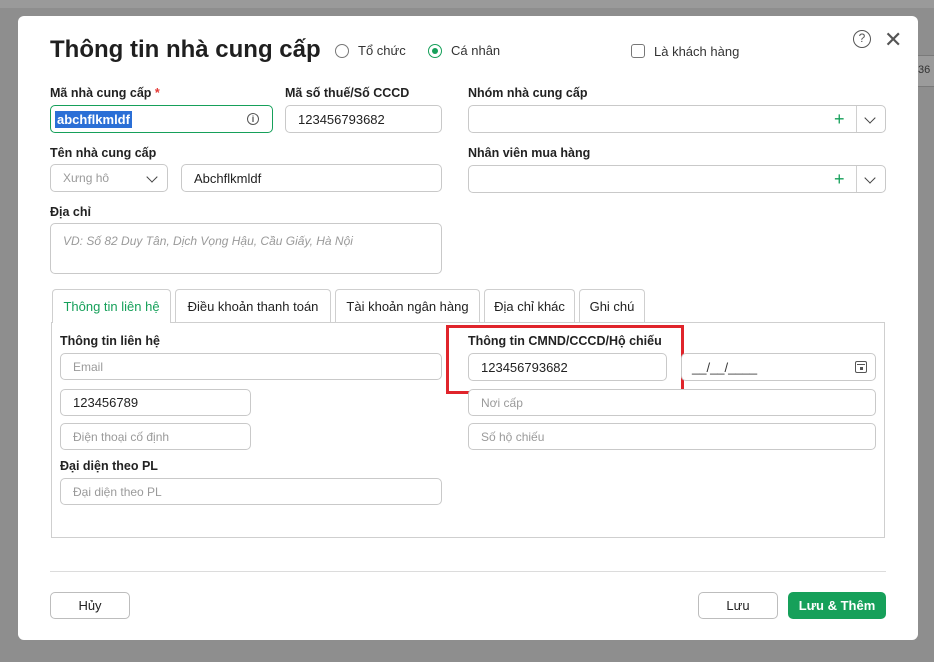  I want to click on id-number-input: 123456793682, so click(567, 367).